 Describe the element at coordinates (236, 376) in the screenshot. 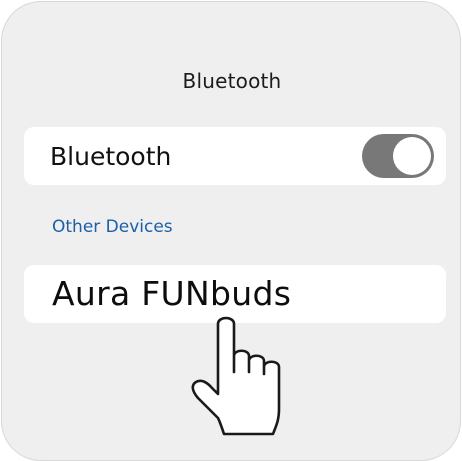

I see `hand-pointer-icon` at that location.